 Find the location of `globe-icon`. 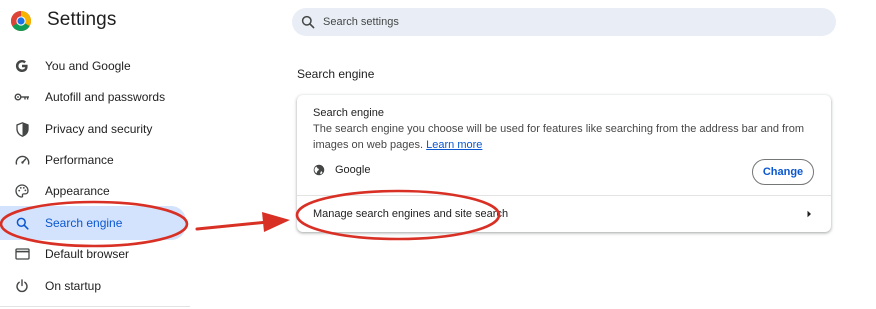

globe-icon is located at coordinates (319, 170).